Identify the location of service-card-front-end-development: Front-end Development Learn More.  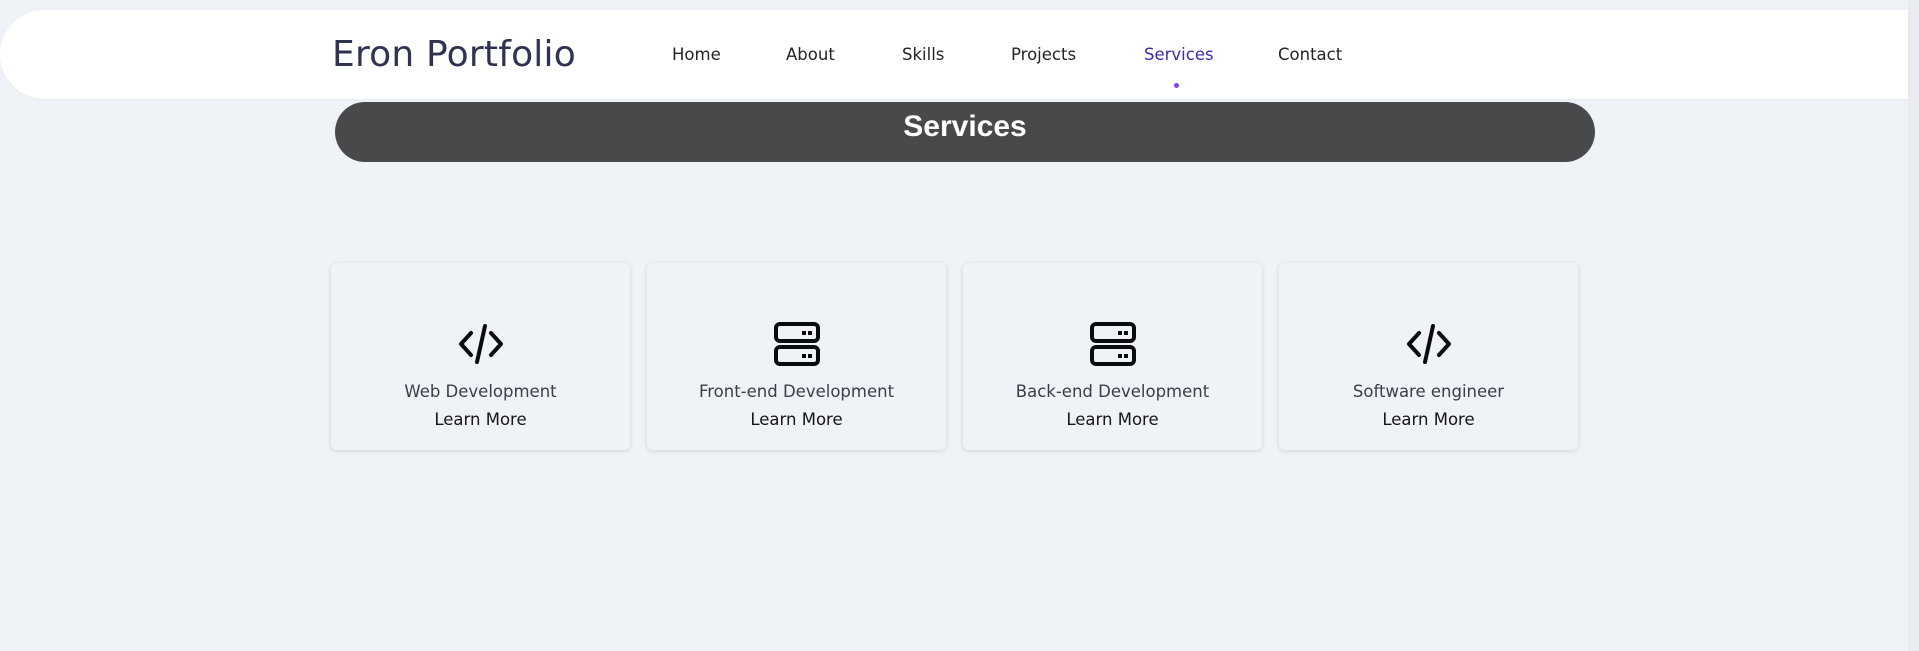
(796, 356).